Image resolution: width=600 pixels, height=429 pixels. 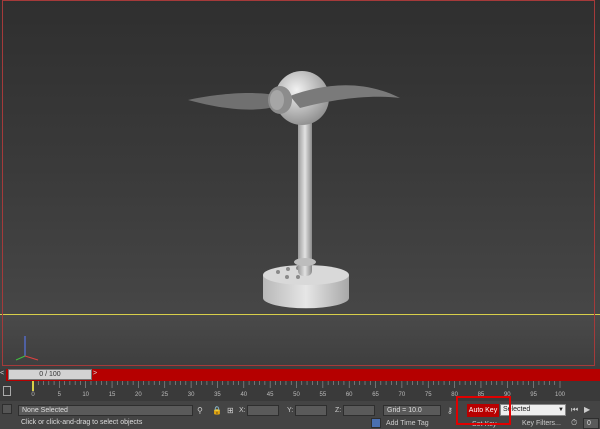 I want to click on time-slider-thumb: 0 / 100, so click(x=50, y=374).